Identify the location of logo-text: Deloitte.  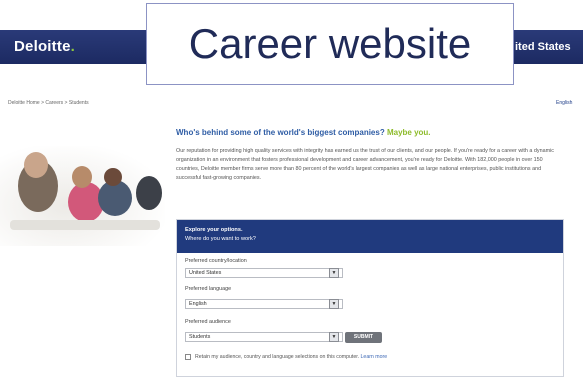
(42, 46).